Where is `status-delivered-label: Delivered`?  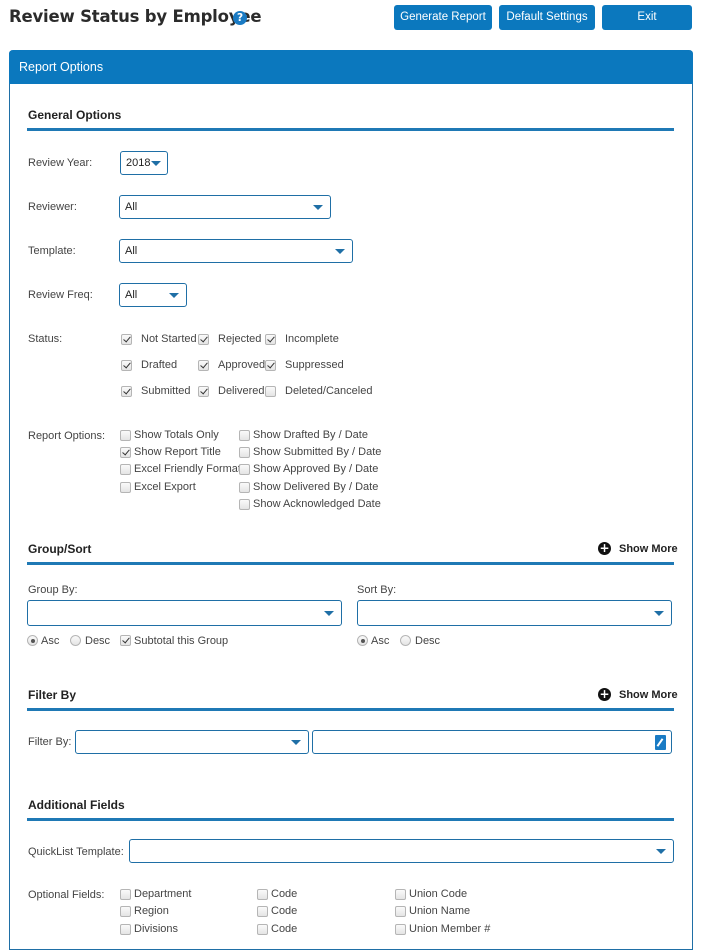 status-delivered-label: Delivered is located at coordinates (241, 391).